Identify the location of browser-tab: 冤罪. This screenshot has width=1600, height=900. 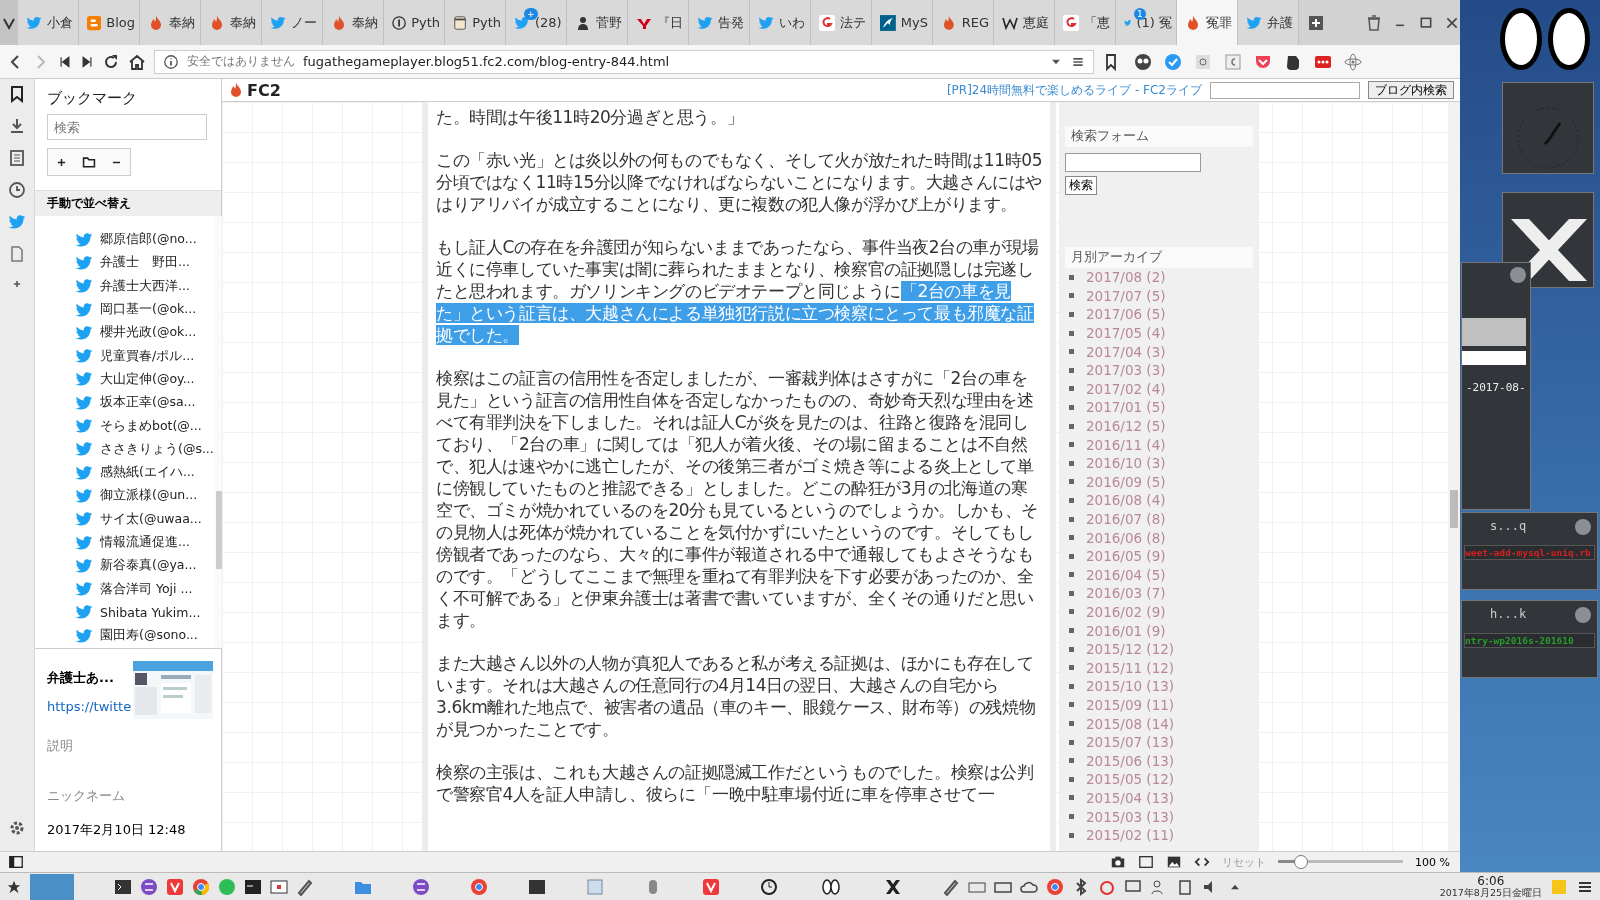
(1207, 22).